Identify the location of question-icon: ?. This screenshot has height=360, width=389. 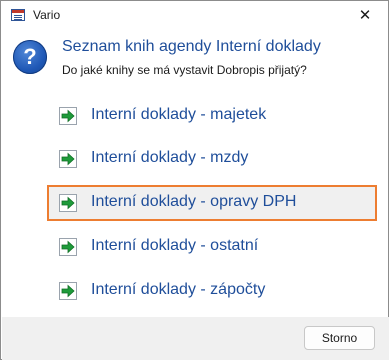
(30, 57).